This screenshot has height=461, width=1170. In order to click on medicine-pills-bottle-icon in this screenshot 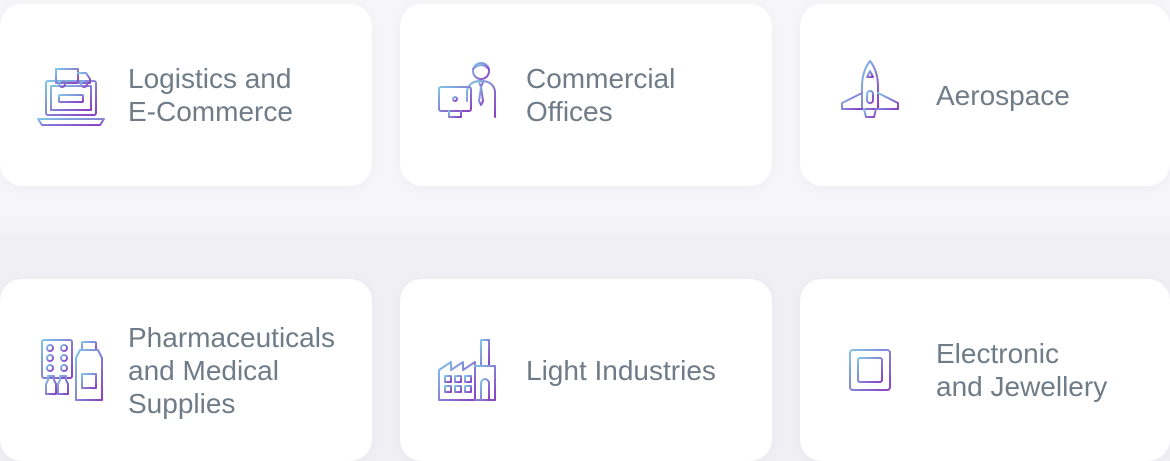, I will do `click(72, 370)`.